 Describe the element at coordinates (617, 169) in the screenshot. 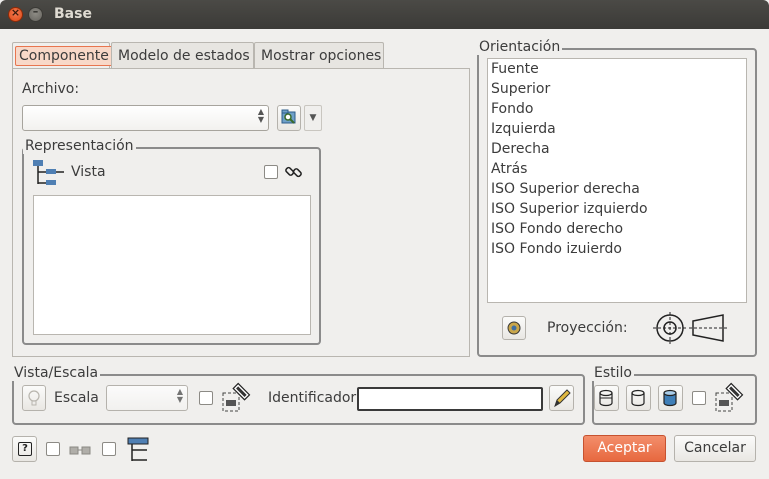

I see `list-item: Atrás` at that location.